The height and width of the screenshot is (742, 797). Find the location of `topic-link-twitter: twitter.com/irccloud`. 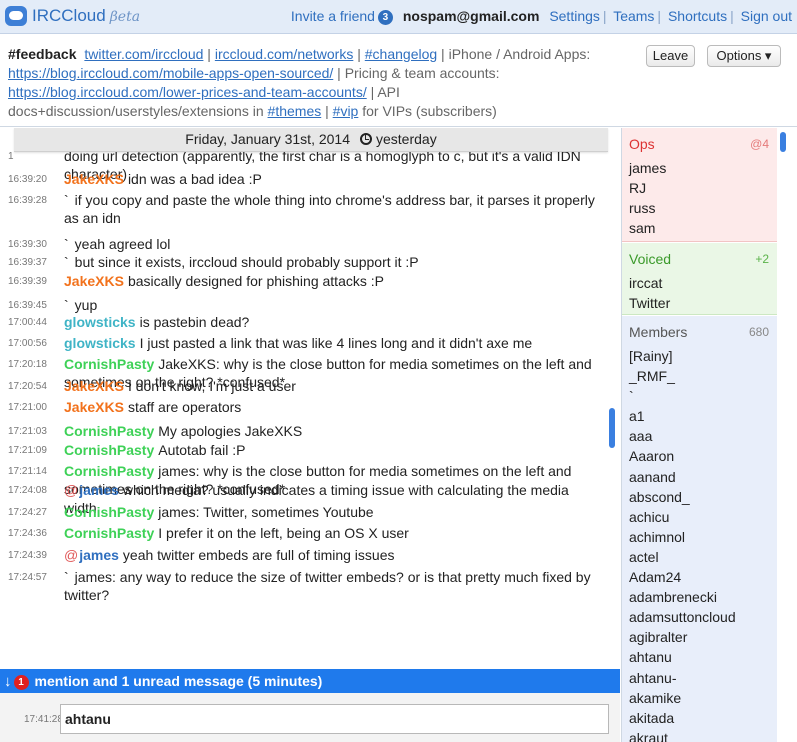

topic-link-twitter: twitter.com/irccloud is located at coordinates (143, 54).